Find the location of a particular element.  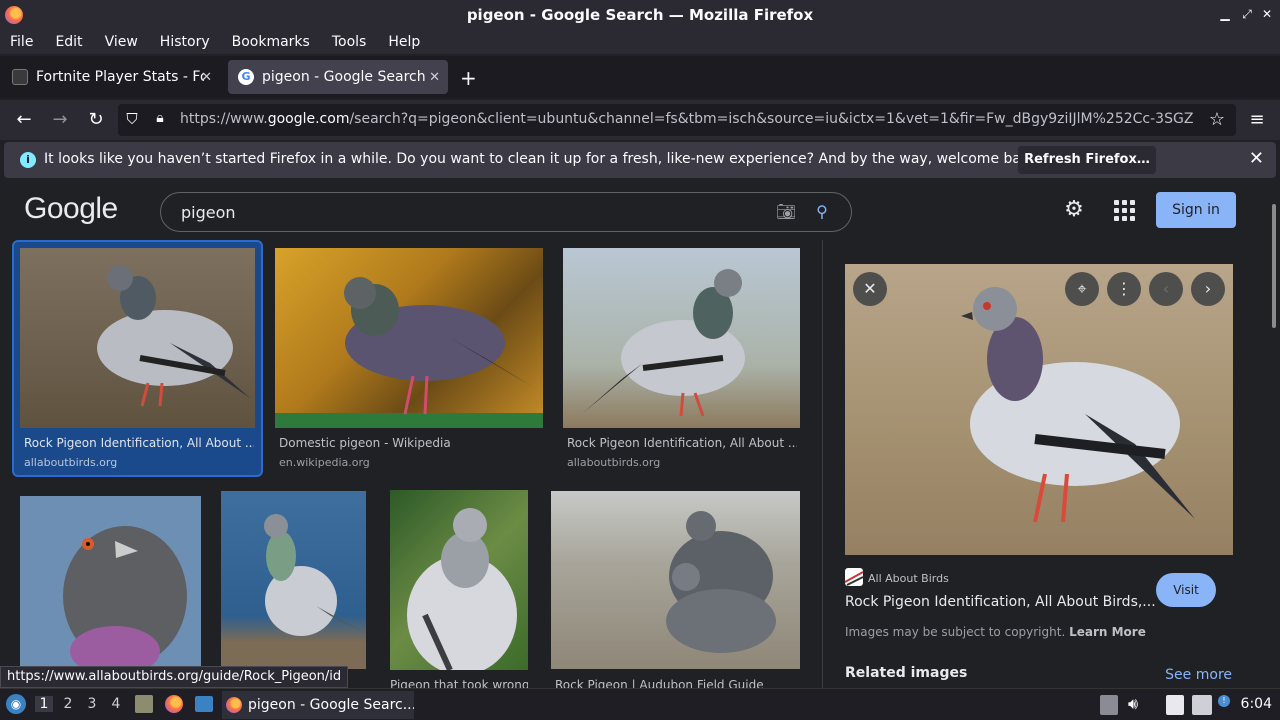

workspace-1: 1 is located at coordinates (44, 704).